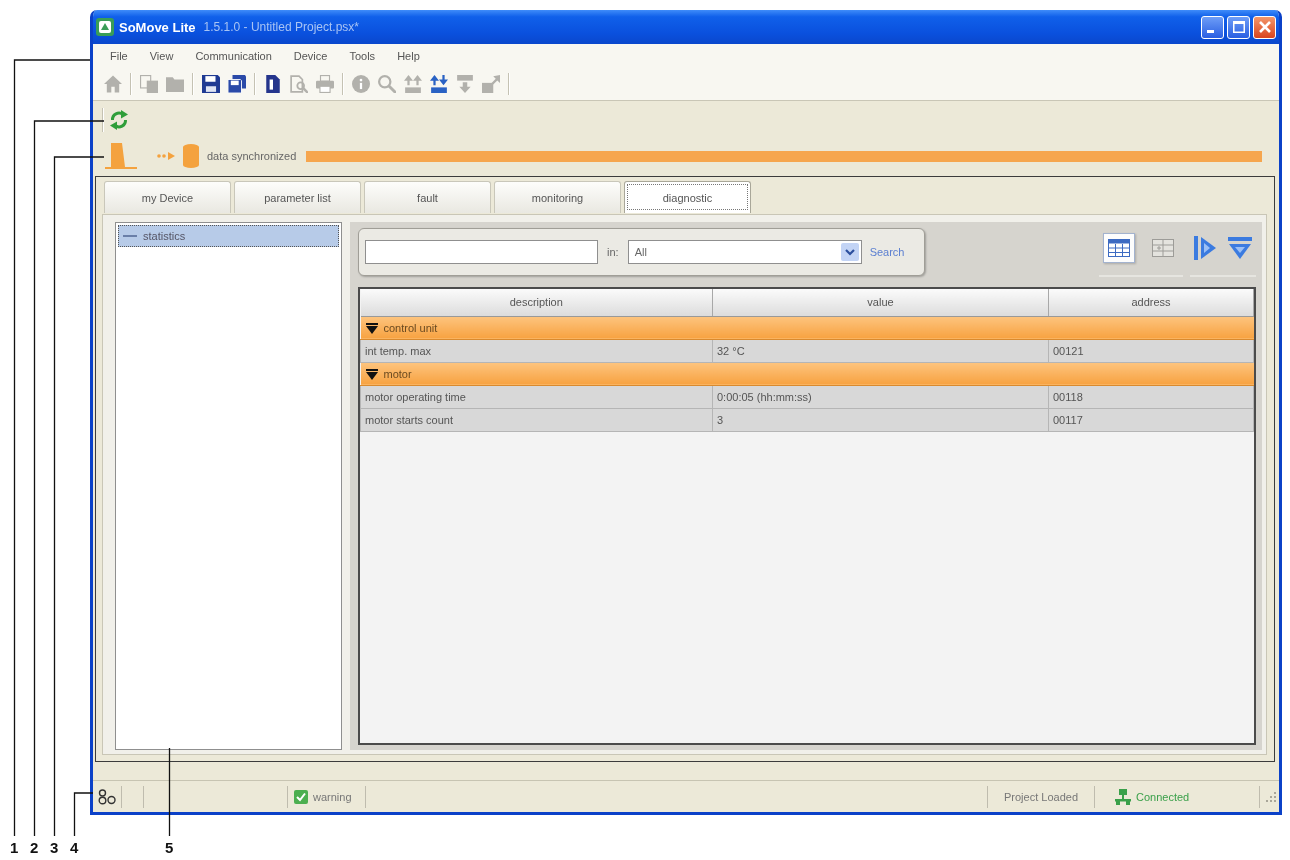 The width and height of the screenshot is (1290, 860). I want to click on network-icon, so click(1123, 796).